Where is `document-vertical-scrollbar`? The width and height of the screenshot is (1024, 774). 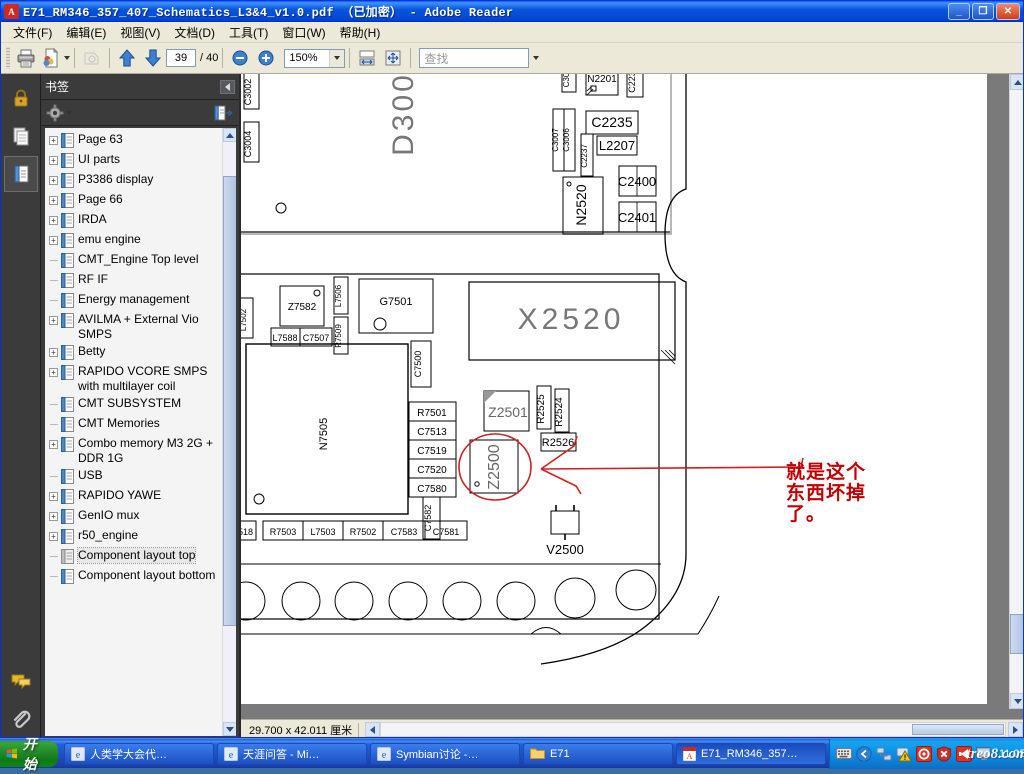
document-vertical-scrollbar is located at coordinates (1016, 391).